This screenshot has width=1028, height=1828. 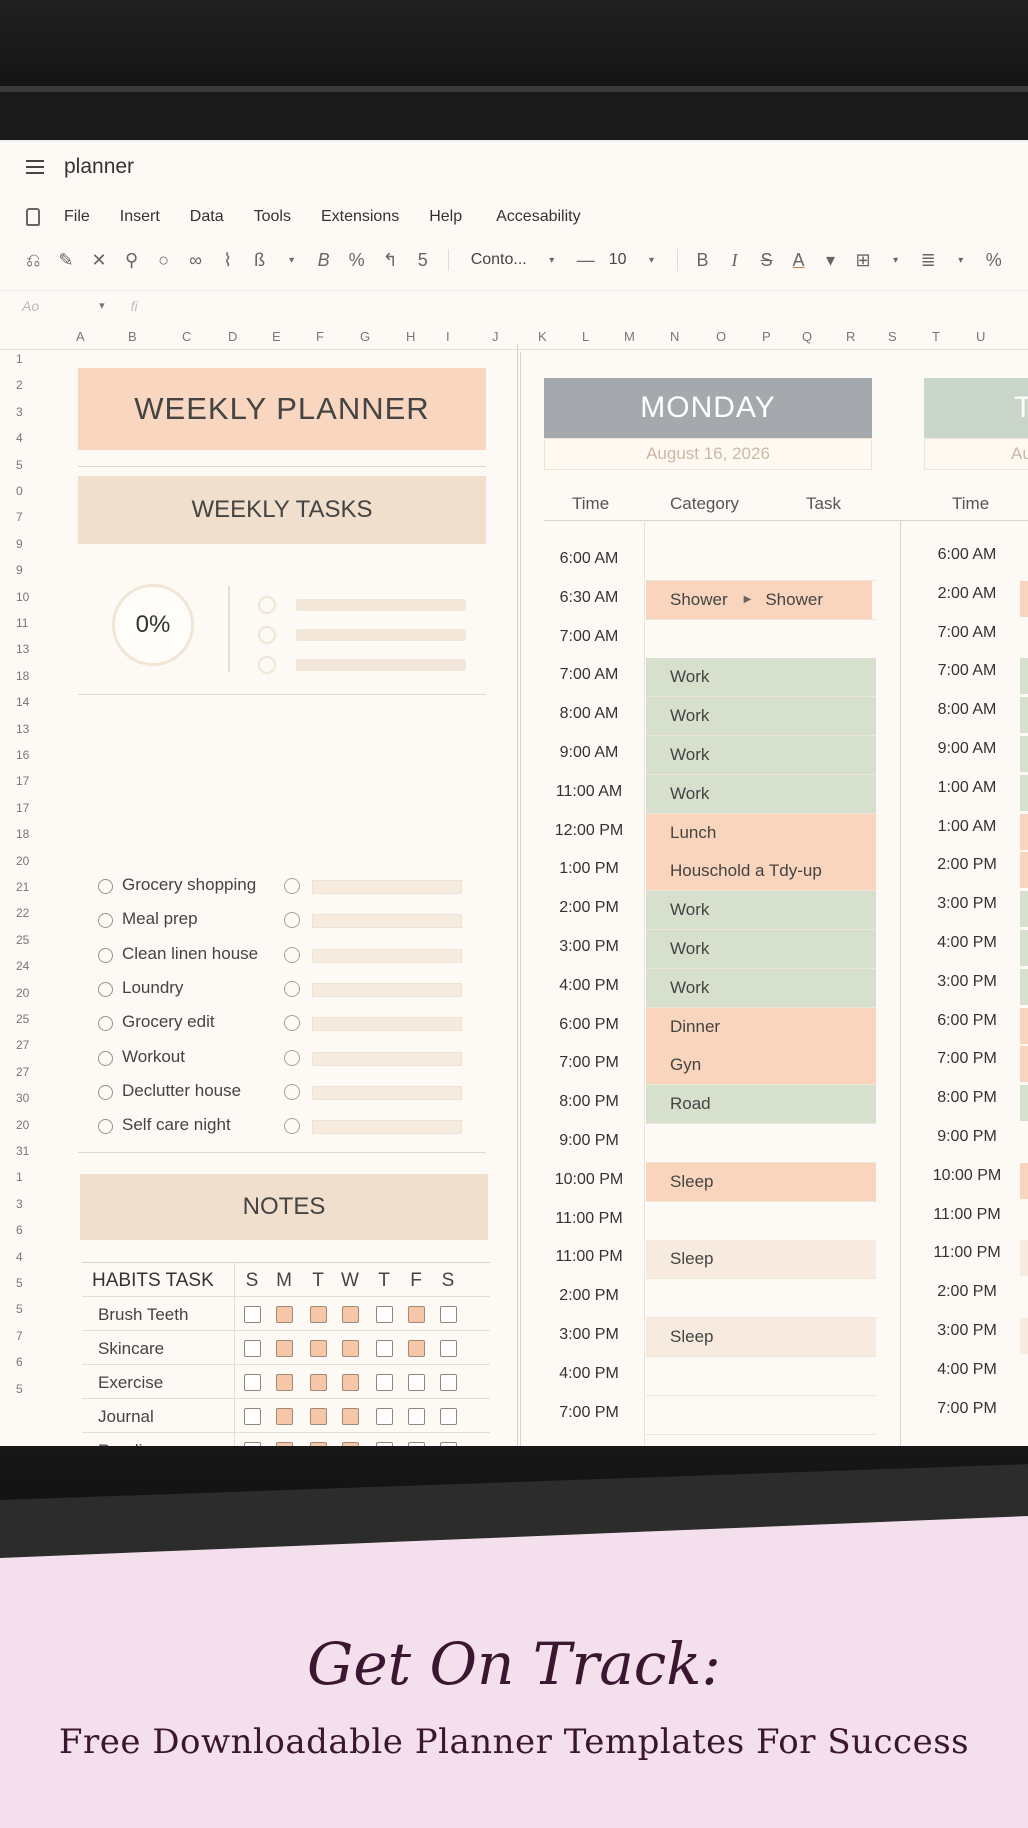 I want to click on task-item: Grocery shopping, so click(x=288, y=886).